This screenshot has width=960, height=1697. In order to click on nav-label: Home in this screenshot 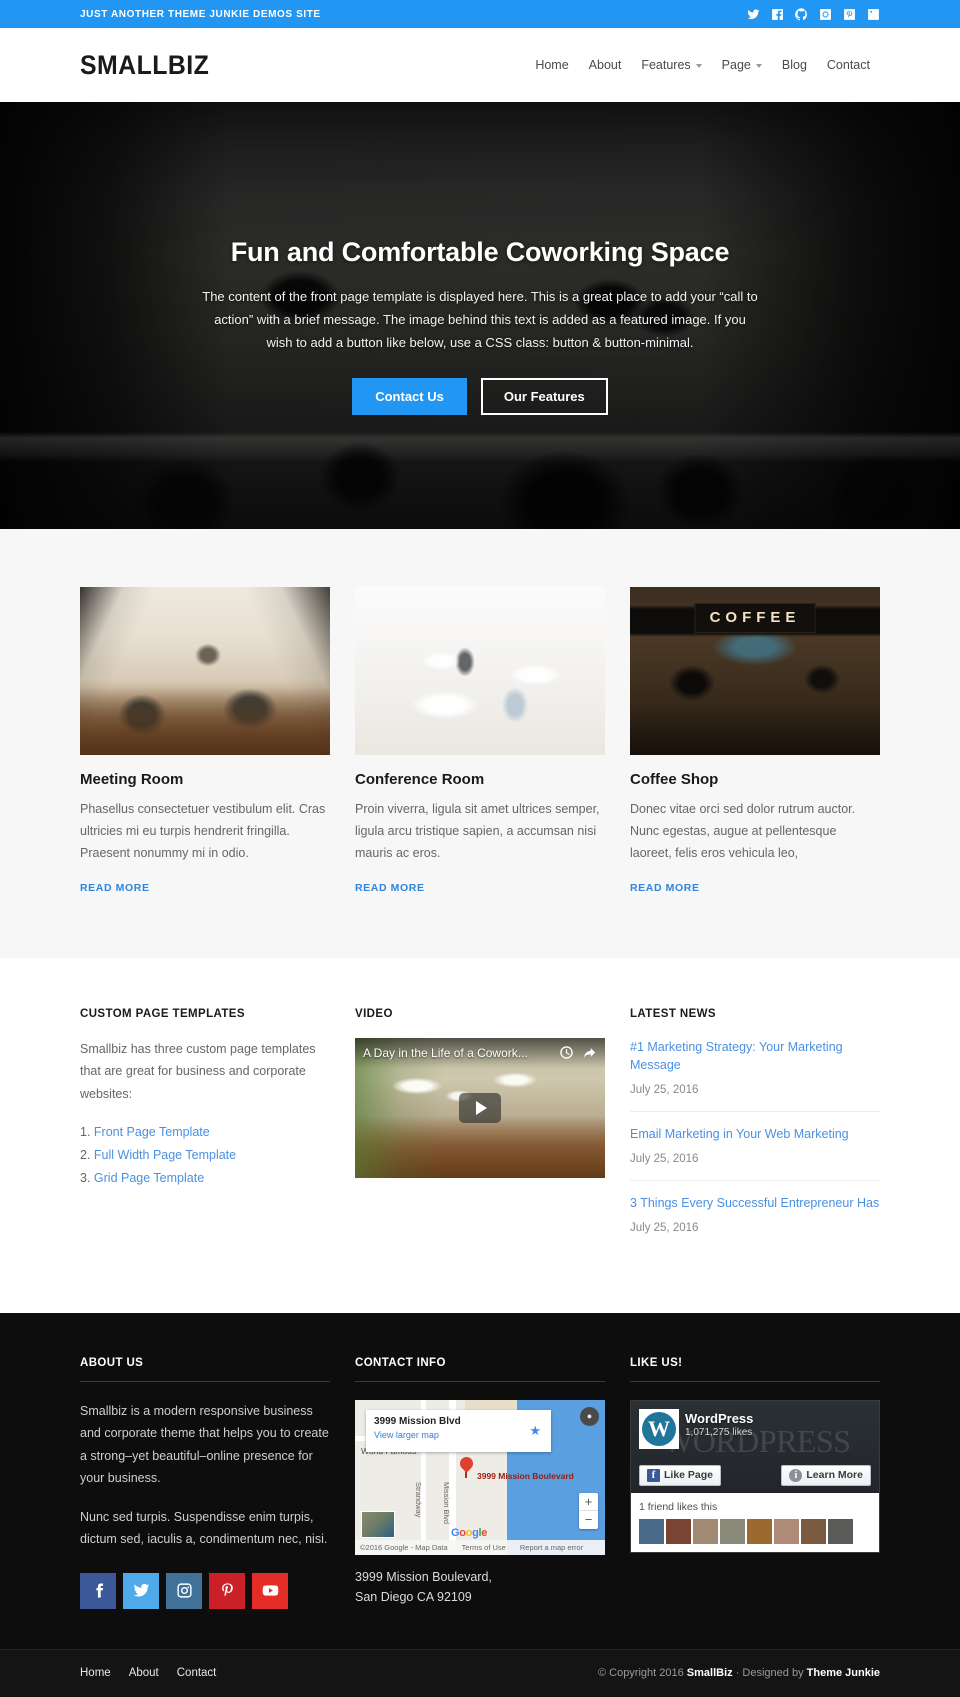, I will do `click(552, 65)`.